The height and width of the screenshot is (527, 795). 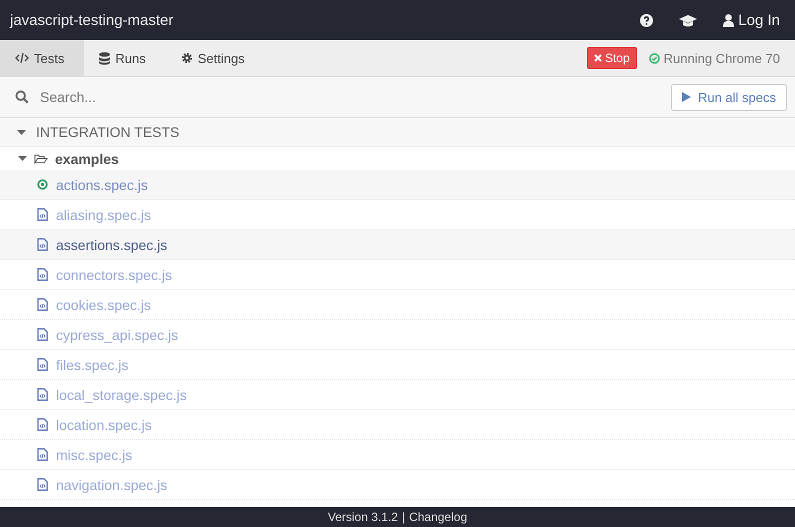 I want to click on spec-row: cypress_api.spec.js, so click(x=397, y=335).